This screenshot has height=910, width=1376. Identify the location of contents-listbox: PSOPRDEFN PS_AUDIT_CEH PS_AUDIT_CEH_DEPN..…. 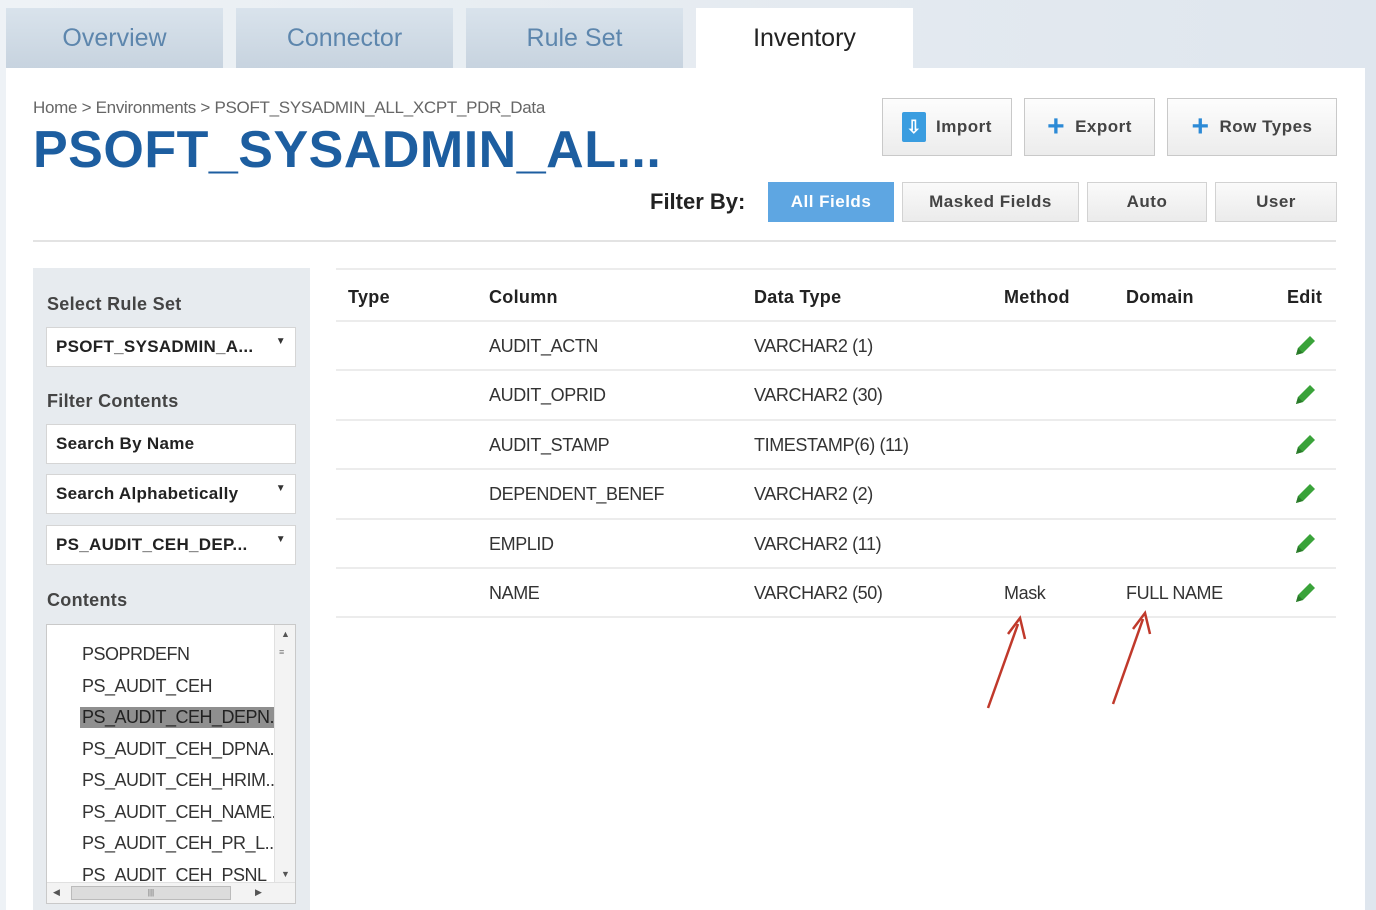
(171, 764).